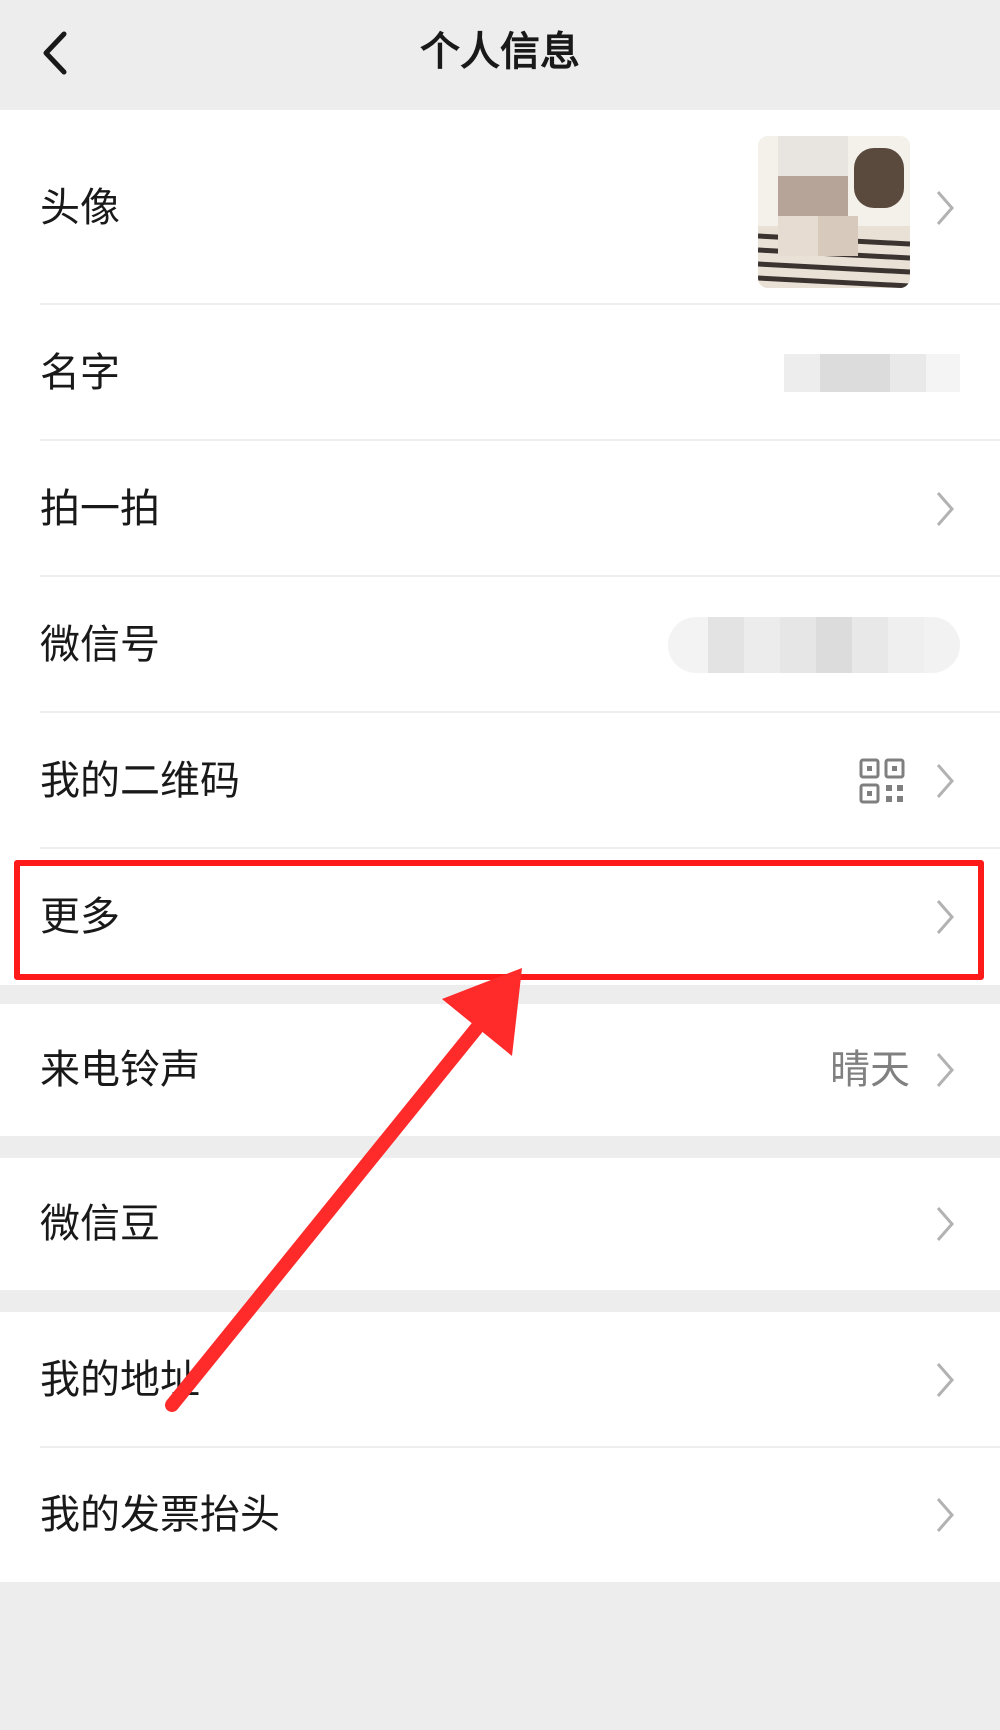  Describe the element at coordinates (80, 207) in the screenshot. I see `row-label: 头像` at that location.